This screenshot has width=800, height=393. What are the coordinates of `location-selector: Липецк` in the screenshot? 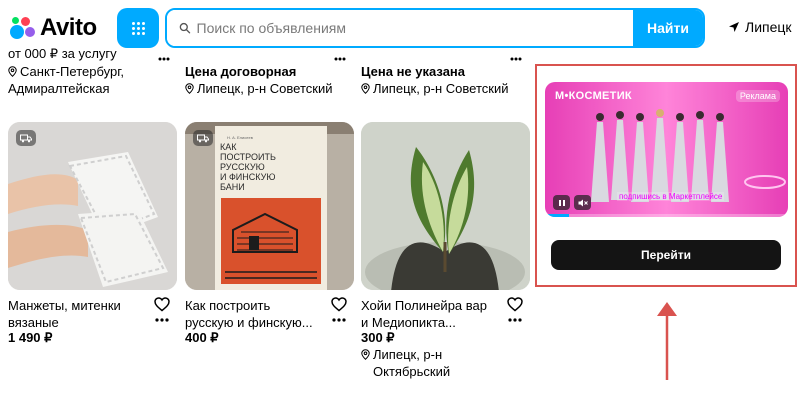 It's located at (760, 27).